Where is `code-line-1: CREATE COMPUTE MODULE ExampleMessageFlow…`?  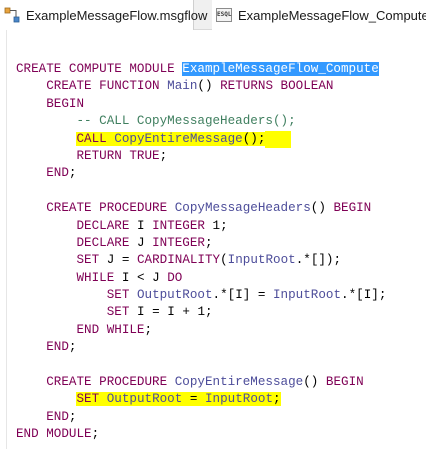 code-line-1: CREATE COMPUTE MODULE ExampleMessageFlow… is located at coordinates (197, 69).